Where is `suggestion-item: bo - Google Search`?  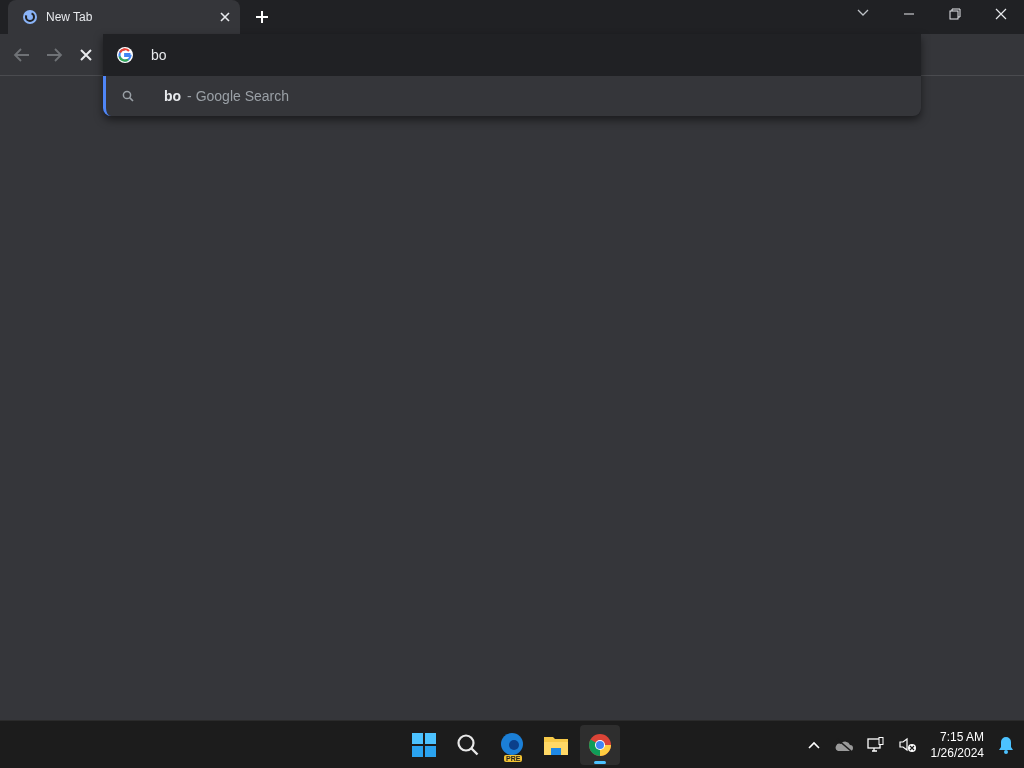
suggestion-item: bo - Google Search is located at coordinates (512, 96).